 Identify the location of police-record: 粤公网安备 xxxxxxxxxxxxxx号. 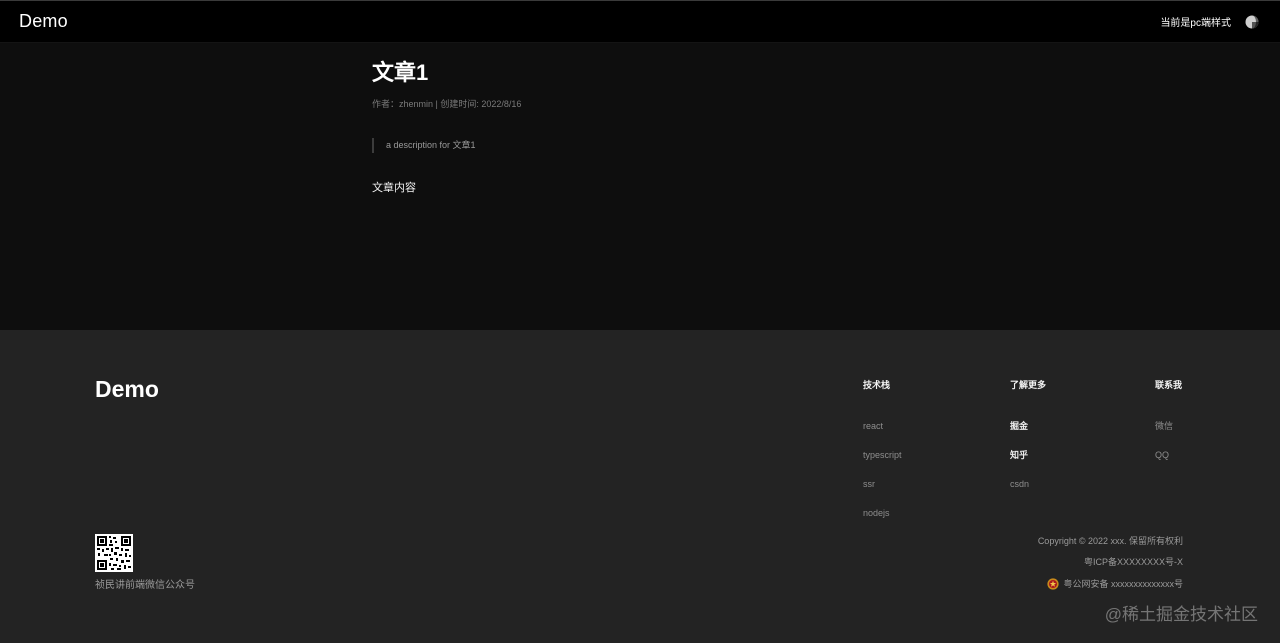
(1110, 584).